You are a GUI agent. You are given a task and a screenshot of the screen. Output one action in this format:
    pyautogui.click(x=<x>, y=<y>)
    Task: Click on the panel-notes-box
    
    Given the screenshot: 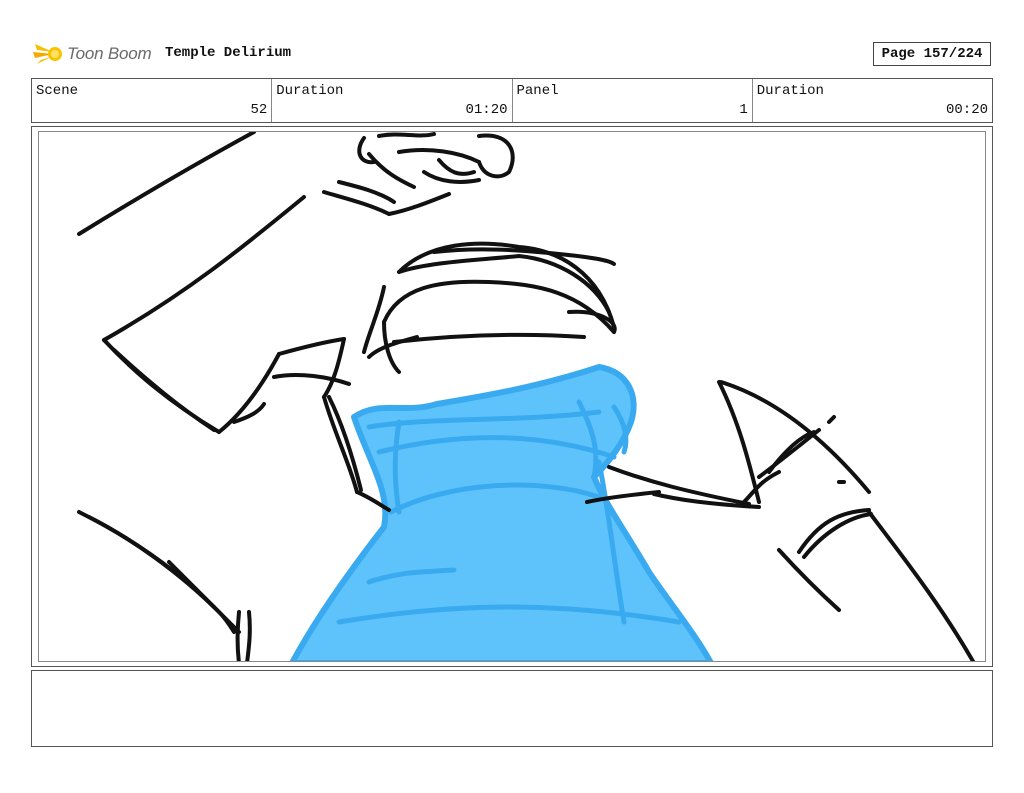 What is the action you would take?
    pyautogui.click(x=512, y=708)
    